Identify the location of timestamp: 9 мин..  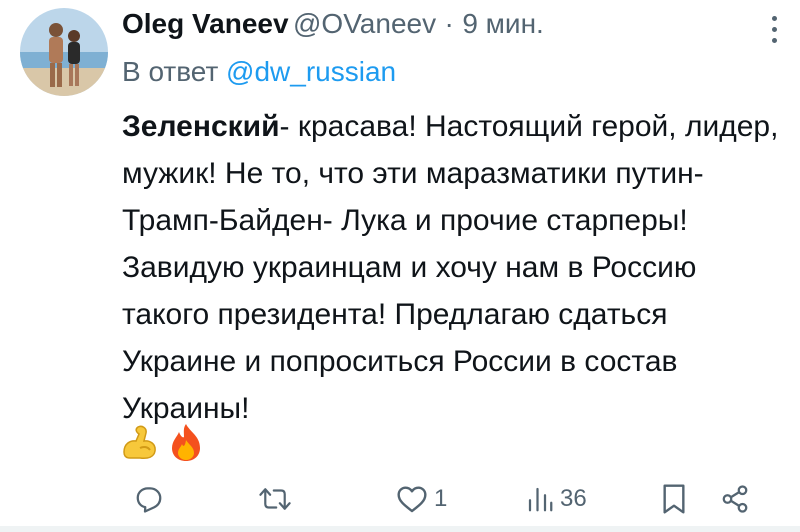
(502, 23).